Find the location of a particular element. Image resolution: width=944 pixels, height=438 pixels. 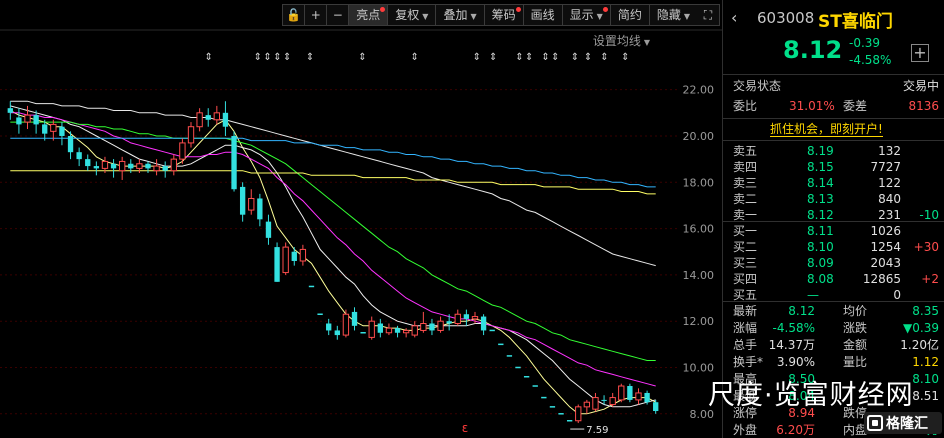

gelonghui-logo-icon is located at coordinates (875, 423).